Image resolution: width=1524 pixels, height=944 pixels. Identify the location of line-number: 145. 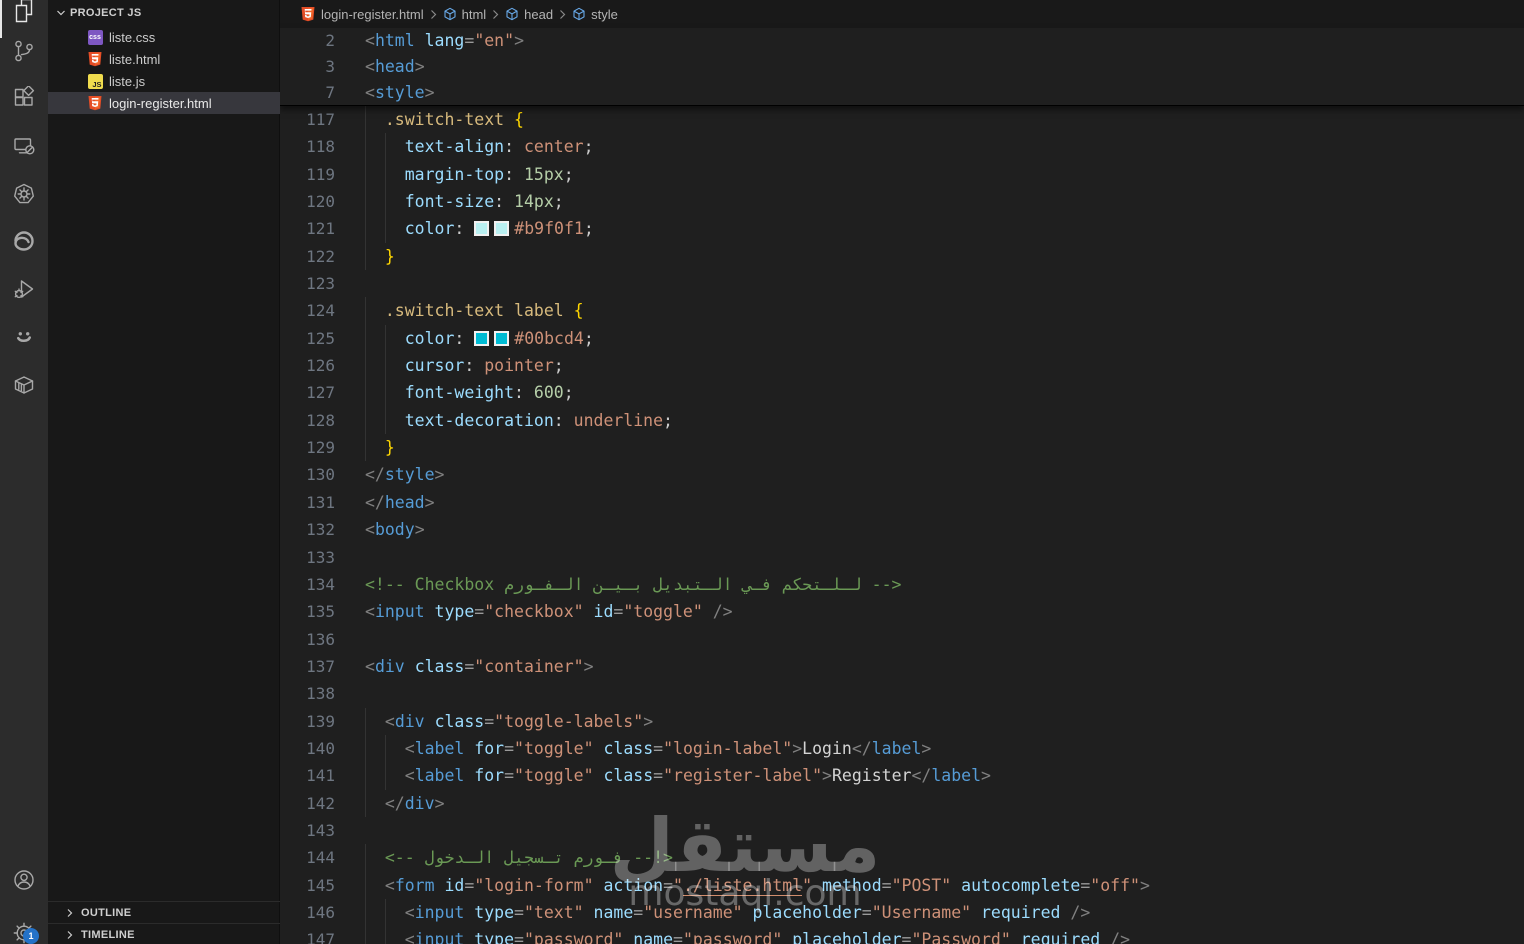
(320, 885).